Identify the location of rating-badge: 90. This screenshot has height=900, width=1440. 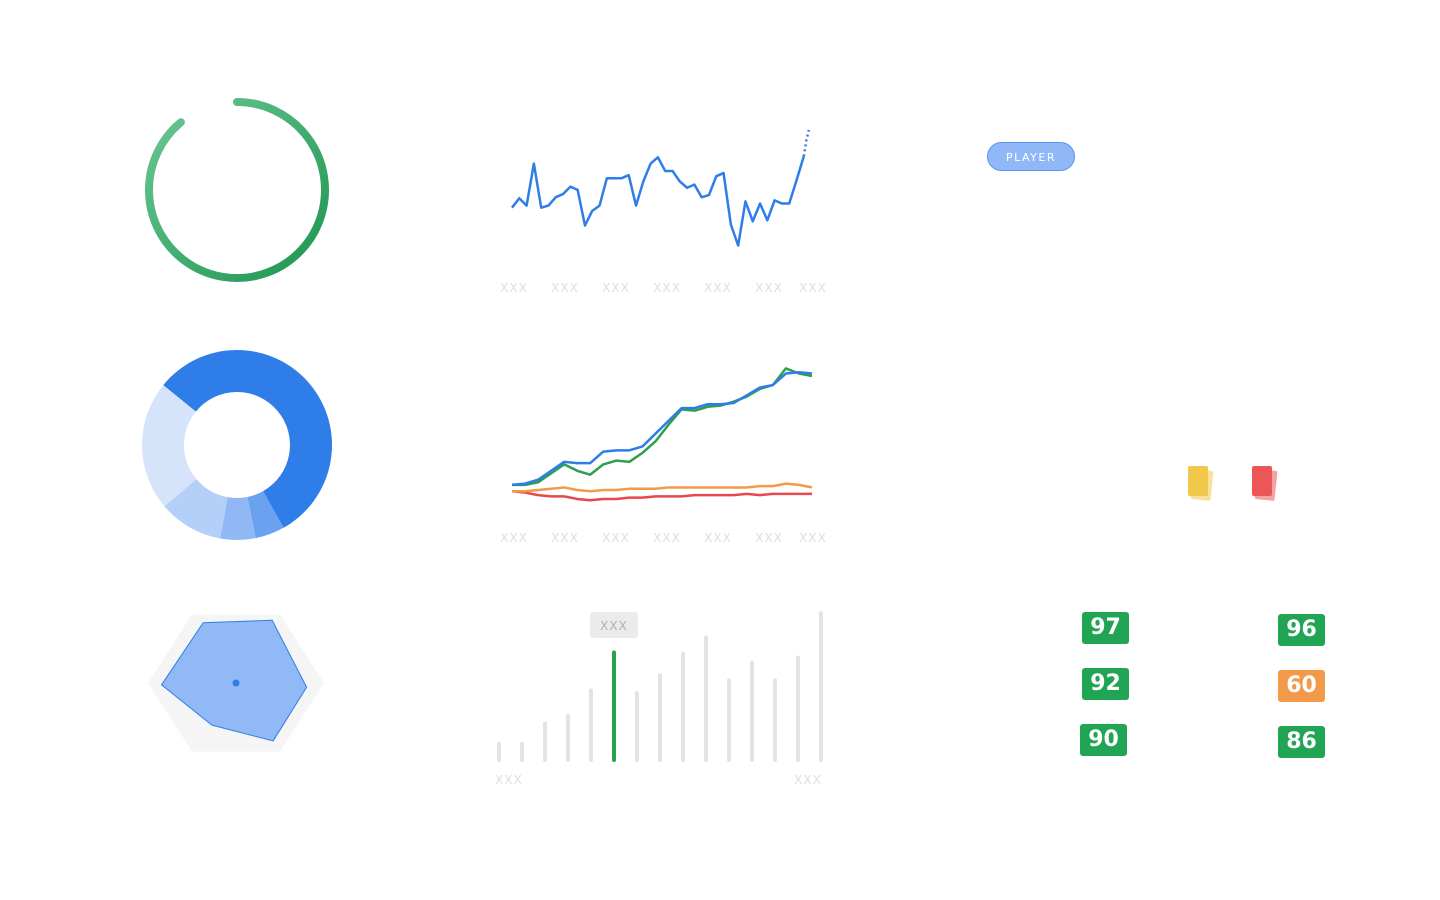
(1103, 740).